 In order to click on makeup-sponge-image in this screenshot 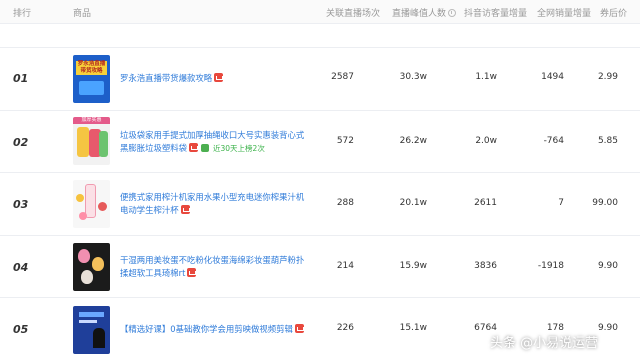, I will do `click(91, 267)`.